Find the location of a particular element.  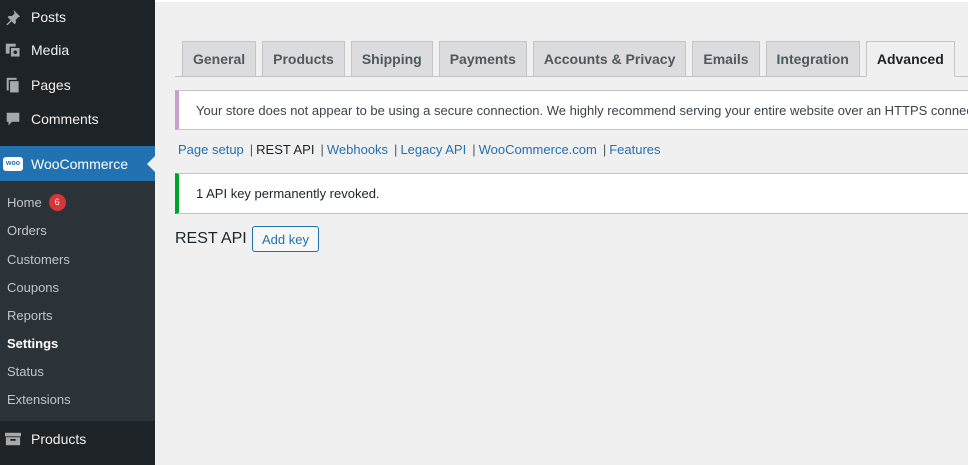

add-key-button: Add key is located at coordinates (285, 239).